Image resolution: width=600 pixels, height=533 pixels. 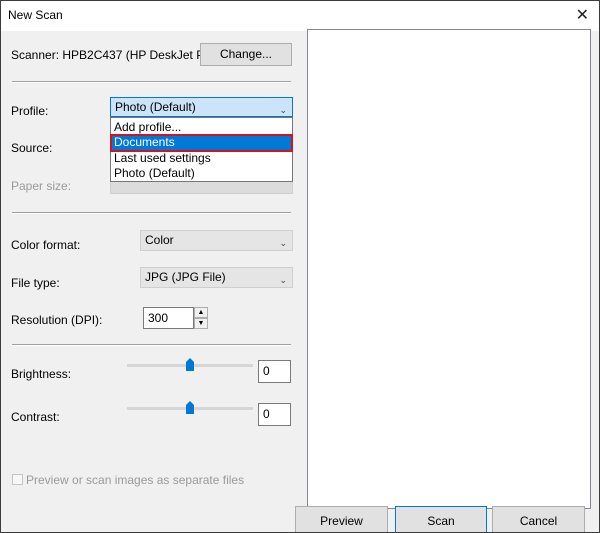 What do you see at coordinates (441, 519) in the screenshot?
I see `scan-button: Scan` at bounding box center [441, 519].